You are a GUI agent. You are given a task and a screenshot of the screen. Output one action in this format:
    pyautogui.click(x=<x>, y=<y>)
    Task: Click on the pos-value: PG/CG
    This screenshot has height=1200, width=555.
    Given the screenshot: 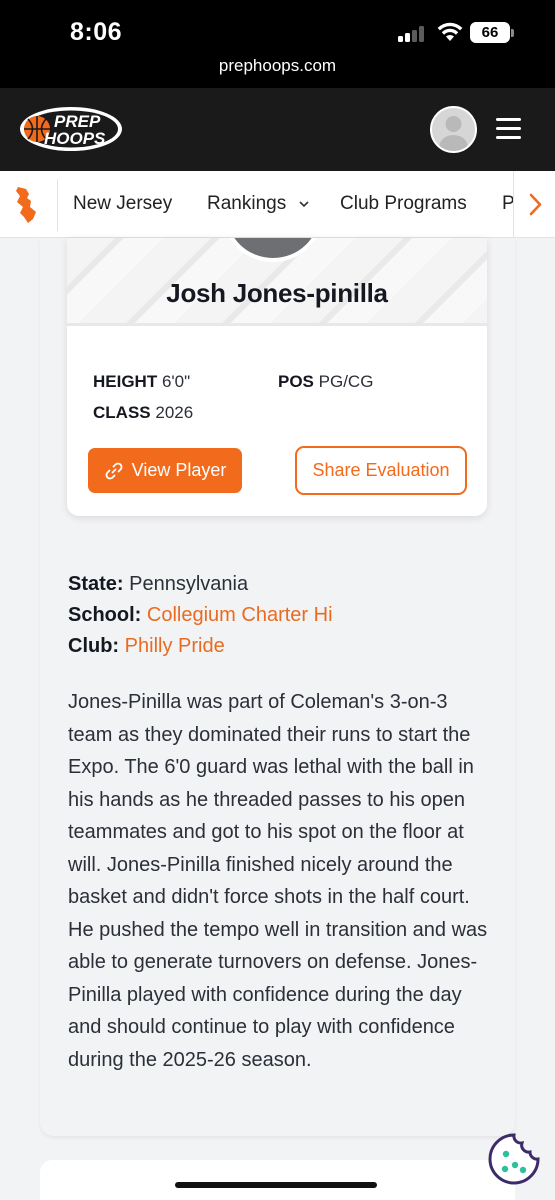 What is the action you would take?
    pyautogui.click(x=346, y=381)
    